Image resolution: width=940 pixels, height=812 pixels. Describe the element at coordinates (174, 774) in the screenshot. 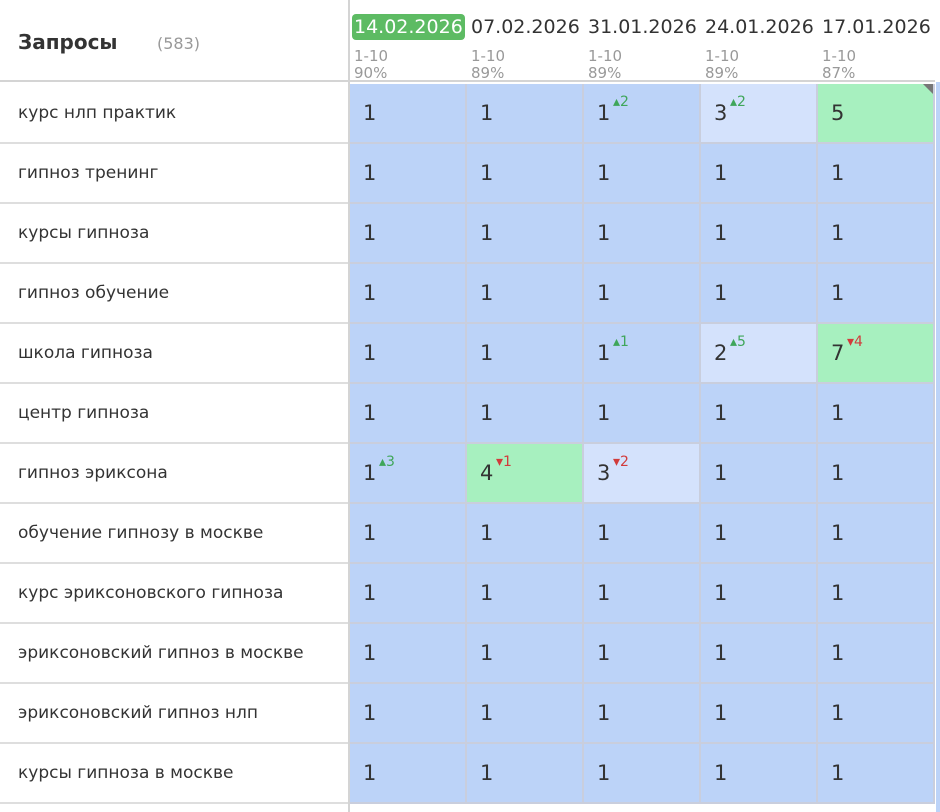

I see `query-row-label: курсы гипноза в москве` at that location.